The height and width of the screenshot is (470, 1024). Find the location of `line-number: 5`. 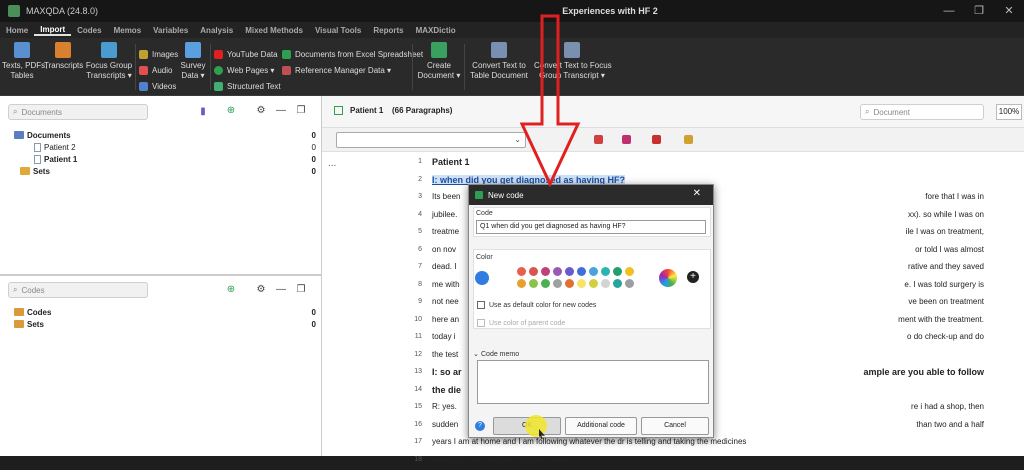

line-number: 5 is located at coordinates (420, 231).